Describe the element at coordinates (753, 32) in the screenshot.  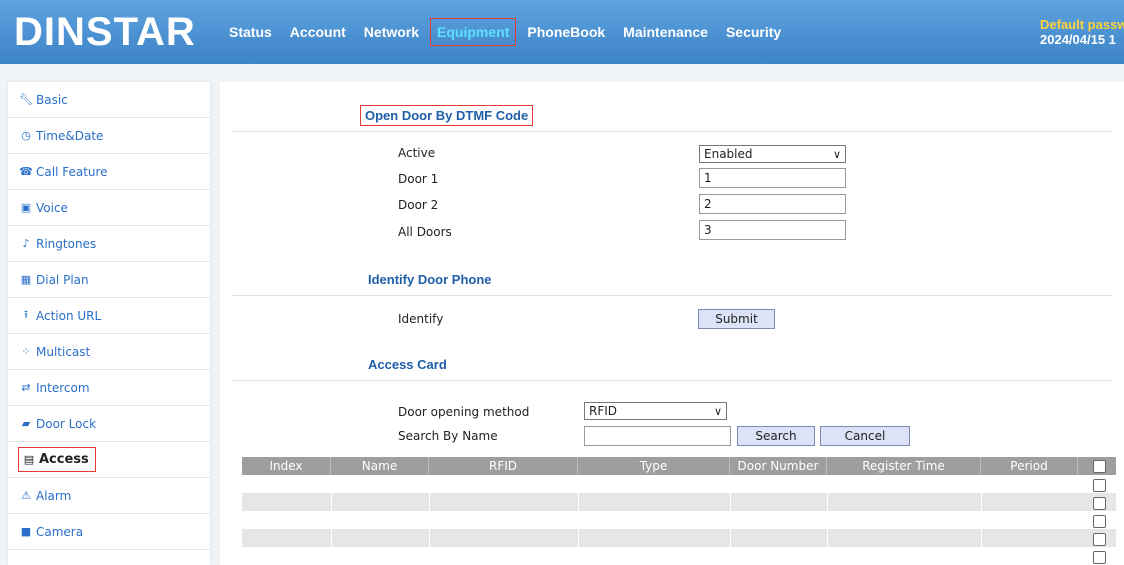
I see `nav-security: Security` at that location.